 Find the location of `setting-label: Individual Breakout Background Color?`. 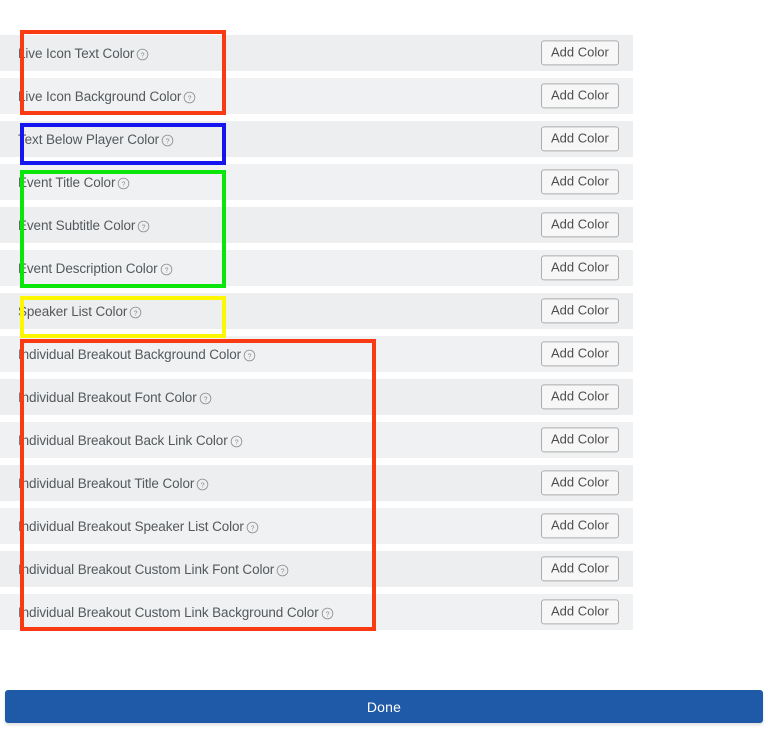

setting-label: Individual Breakout Background Color? is located at coordinates (128, 354).